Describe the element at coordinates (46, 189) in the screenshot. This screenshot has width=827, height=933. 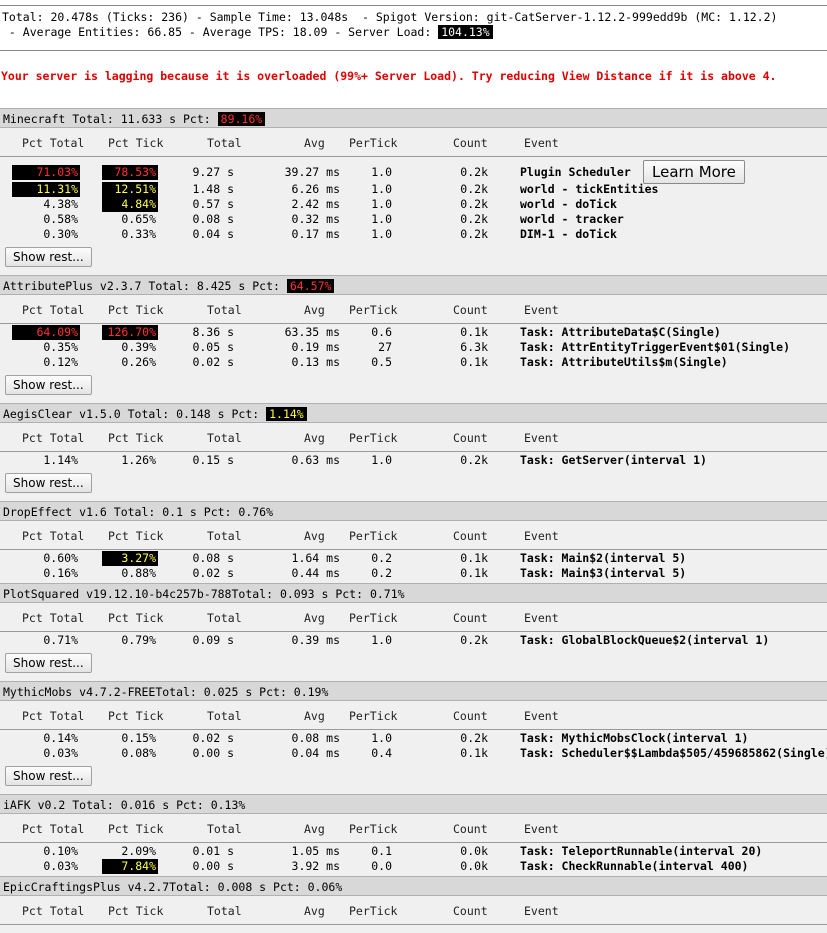
I see `pct-total-value: 11.31%` at that location.